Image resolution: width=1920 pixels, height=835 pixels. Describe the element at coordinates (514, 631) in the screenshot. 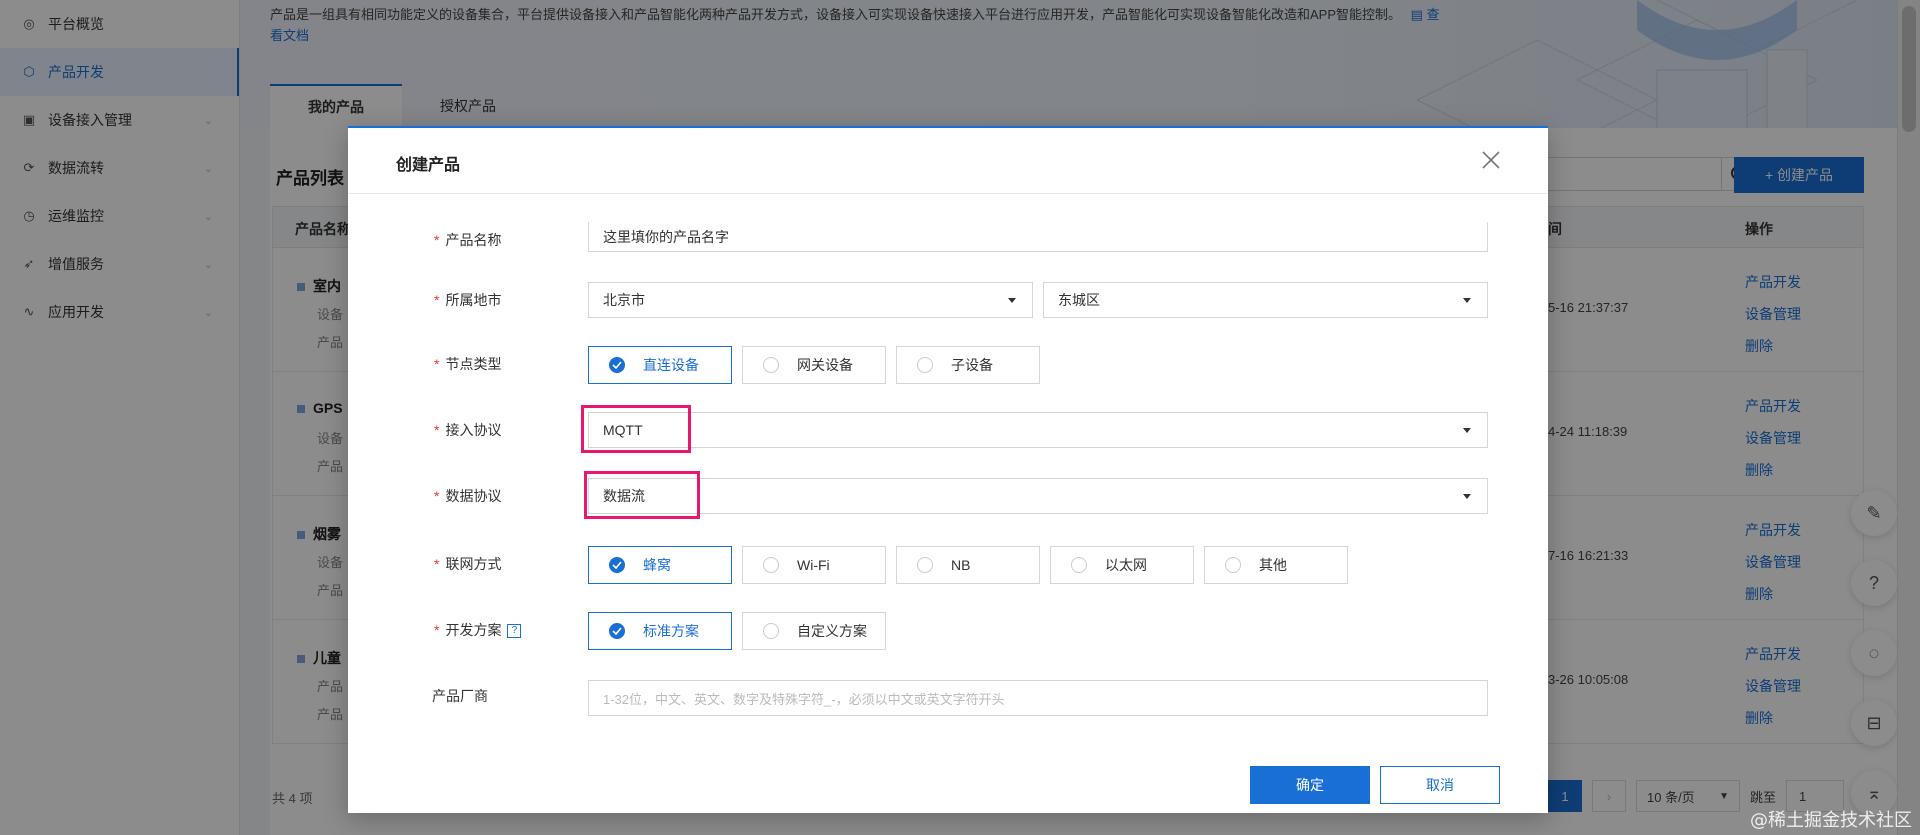

I see `help-icon: ?` at that location.